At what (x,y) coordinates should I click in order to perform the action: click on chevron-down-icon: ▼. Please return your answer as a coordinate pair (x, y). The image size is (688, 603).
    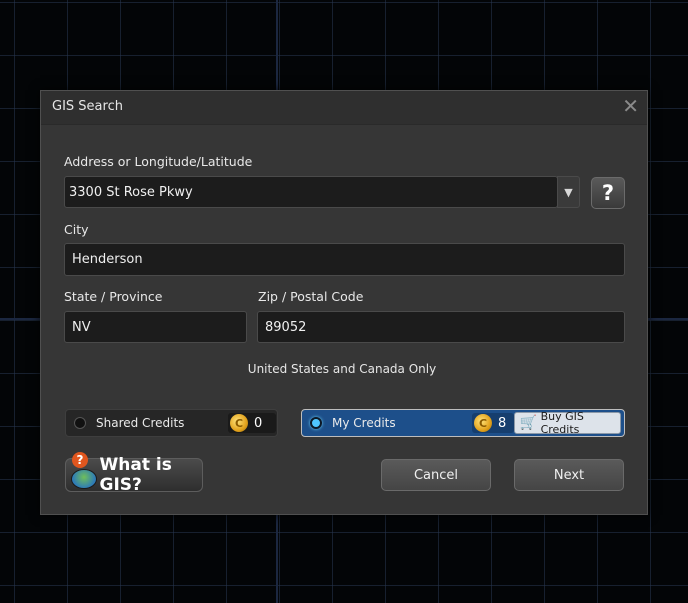
    Looking at the image, I should click on (568, 192).